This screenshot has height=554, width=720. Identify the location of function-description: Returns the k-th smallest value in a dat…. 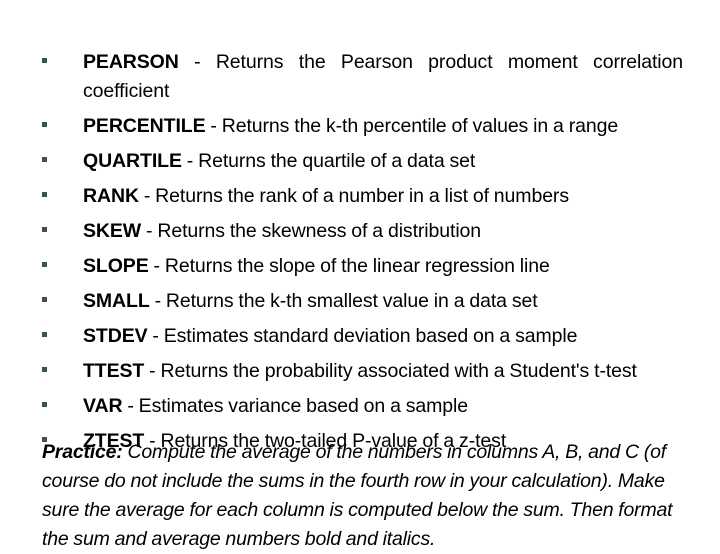
(351, 301).